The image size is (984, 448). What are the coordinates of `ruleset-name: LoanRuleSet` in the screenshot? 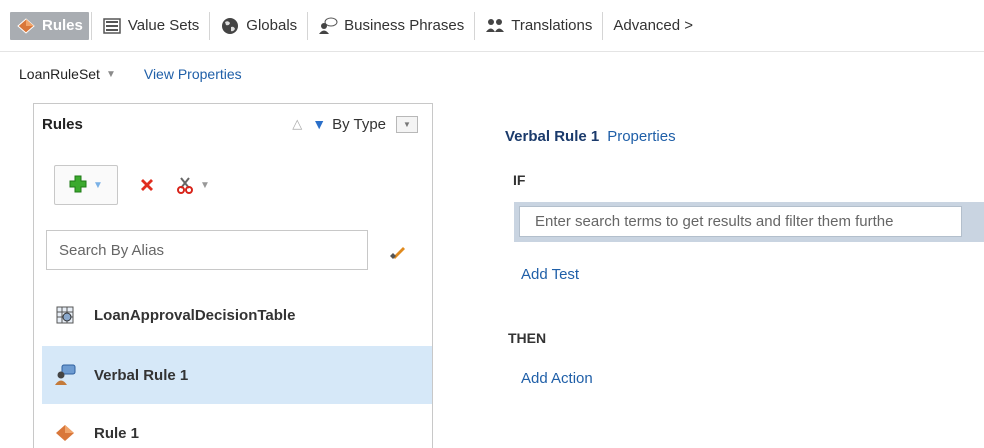 It's located at (59, 74).